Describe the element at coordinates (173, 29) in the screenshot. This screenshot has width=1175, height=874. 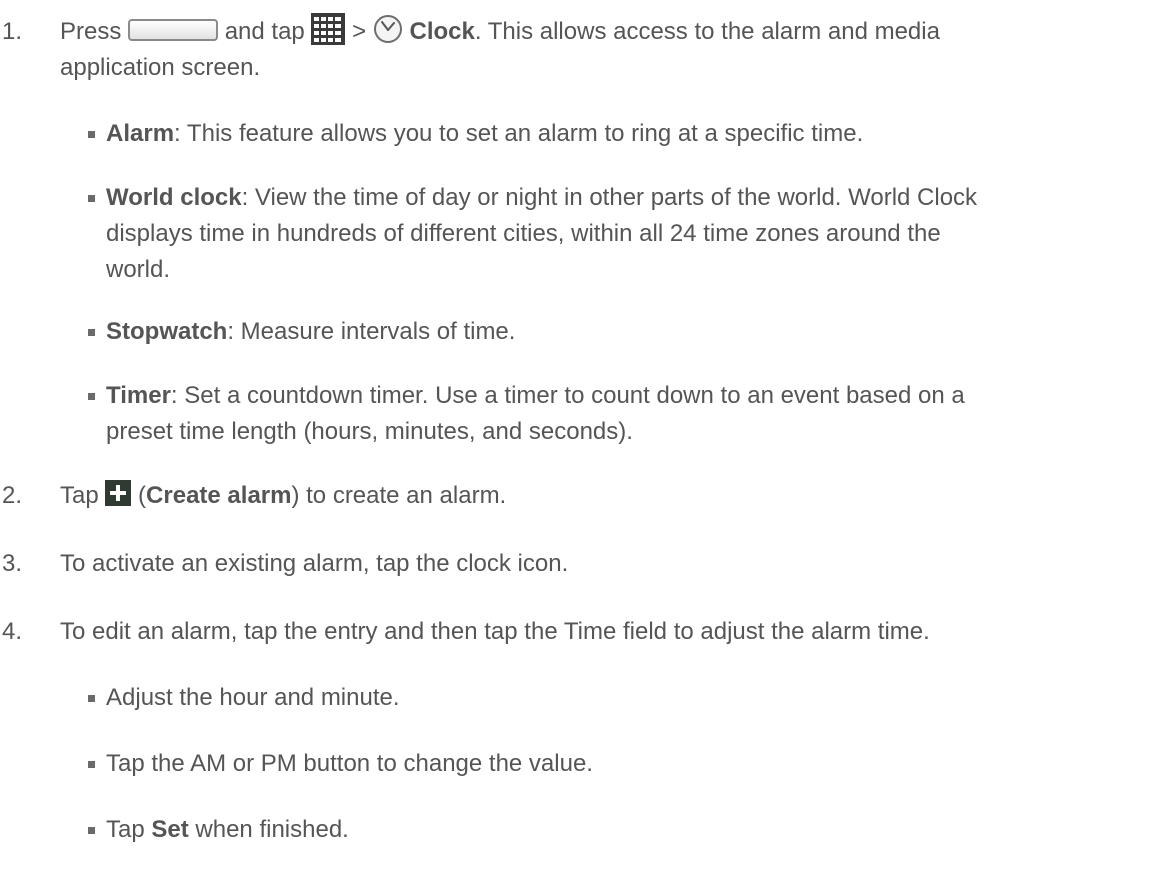
I see `home-key-icon` at that location.